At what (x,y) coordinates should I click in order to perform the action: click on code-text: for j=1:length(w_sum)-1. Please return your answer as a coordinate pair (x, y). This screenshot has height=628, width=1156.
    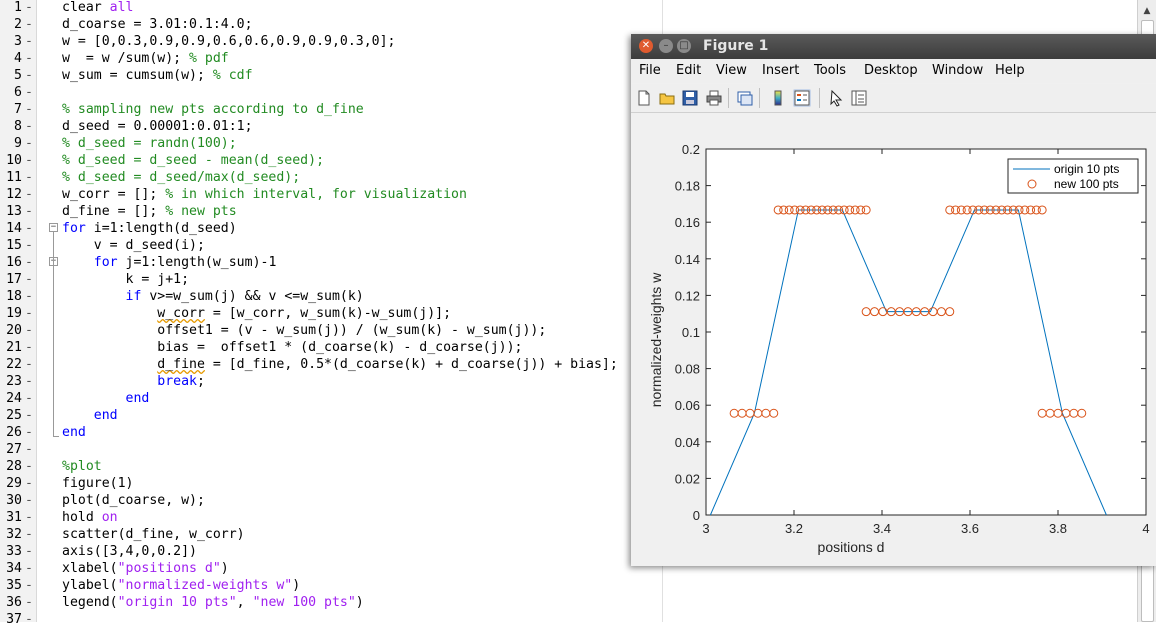
    Looking at the image, I should click on (169, 262).